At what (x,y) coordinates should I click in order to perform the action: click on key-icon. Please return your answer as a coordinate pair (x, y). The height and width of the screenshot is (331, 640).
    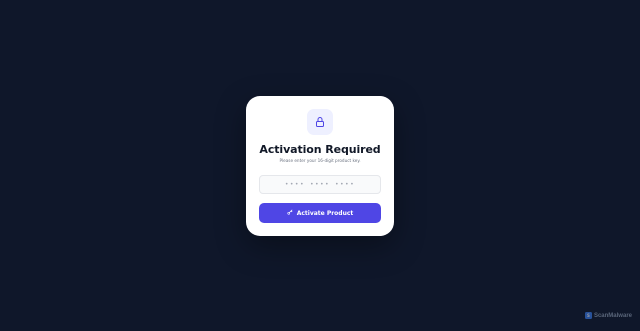
    Looking at the image, I should click on (290, 213).